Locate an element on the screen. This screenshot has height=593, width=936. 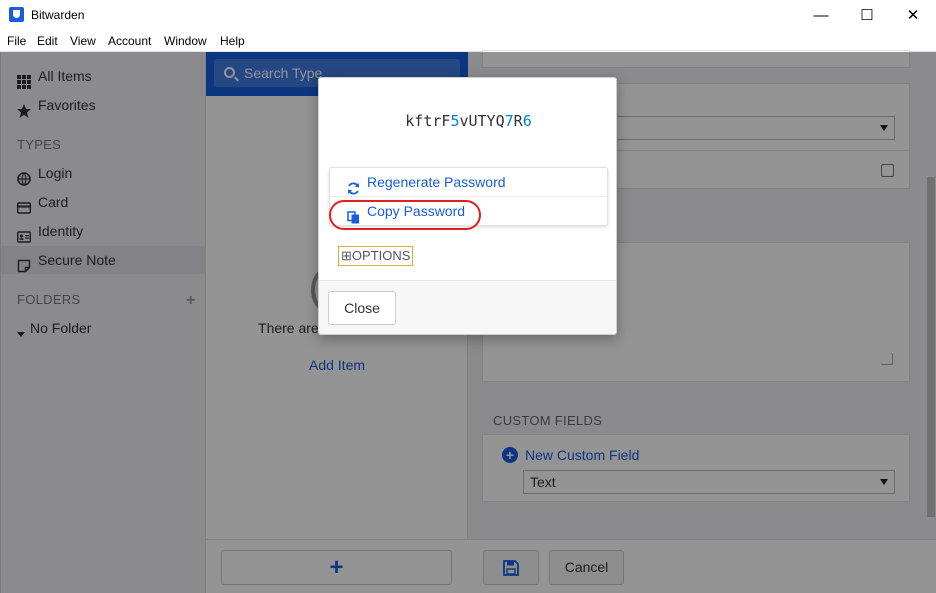
options-label: OPTIONS is located at coordinates (381, 255).